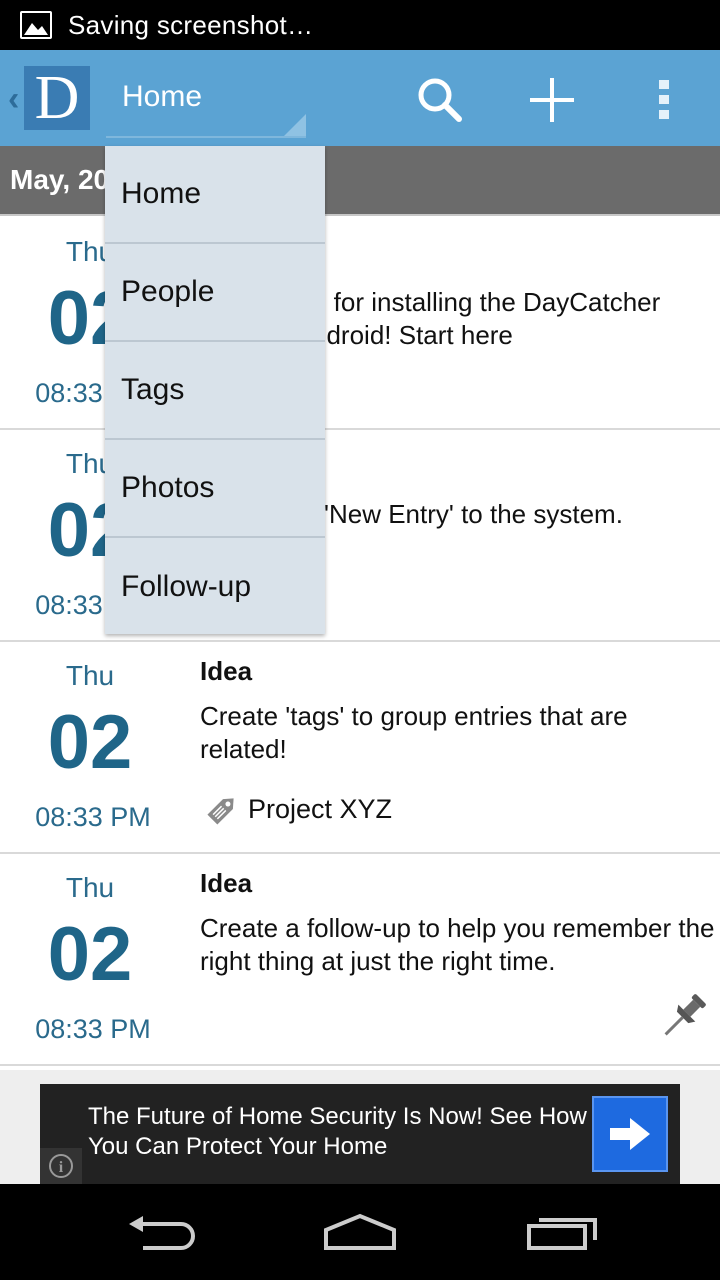 Image resolution: width=720 pixels, height=1280 pixels. What do you see at coordinates (684, 1016) in the screenshot?
I see `pushpin-icon` at bounding box center [684, 1016].